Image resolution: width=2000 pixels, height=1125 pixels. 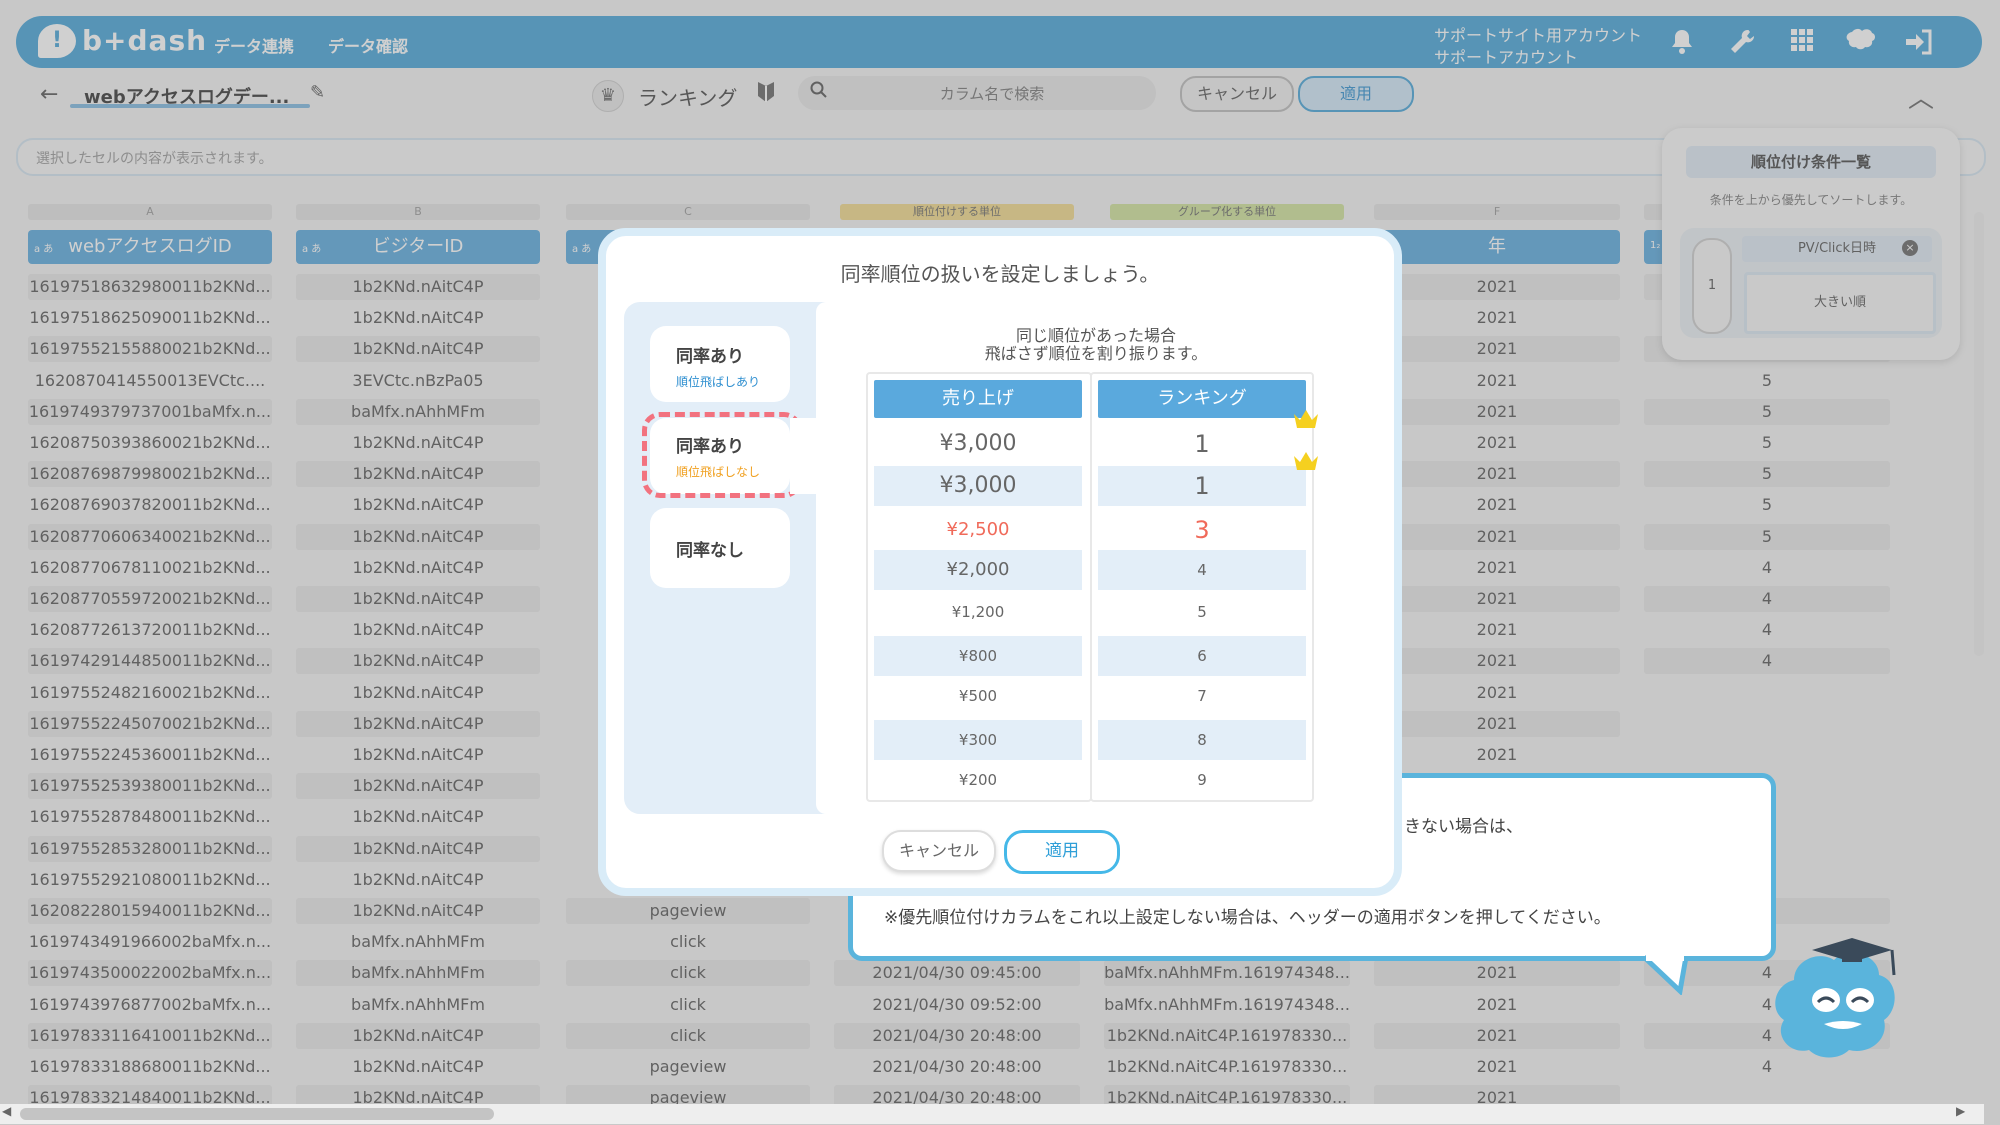 I want to click on option-no-tie: 同率なし, so click(x=720, y=548).